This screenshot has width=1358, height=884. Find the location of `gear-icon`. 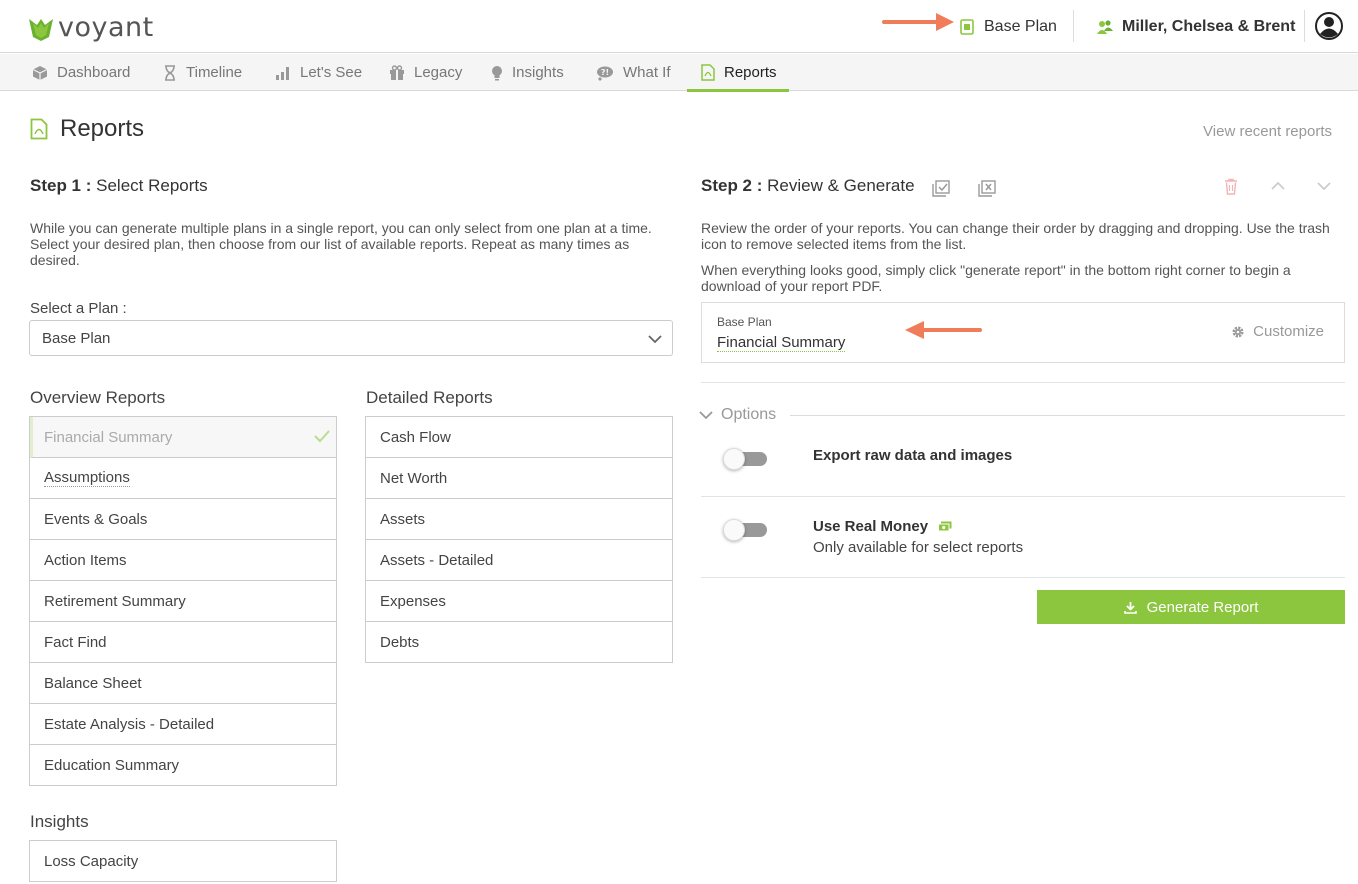

gear-icon is located at coordinates (1238, 331).